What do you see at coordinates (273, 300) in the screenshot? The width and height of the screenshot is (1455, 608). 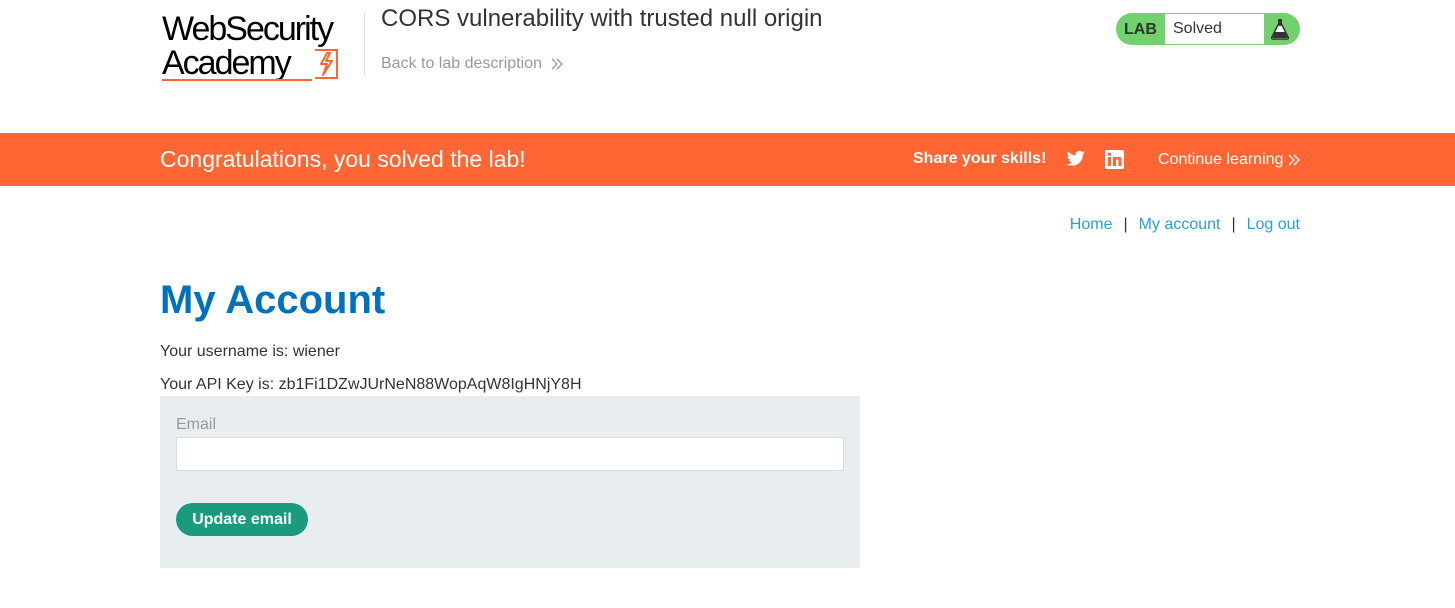 I see `page-title: My Account` at bounding box center [273, 300].